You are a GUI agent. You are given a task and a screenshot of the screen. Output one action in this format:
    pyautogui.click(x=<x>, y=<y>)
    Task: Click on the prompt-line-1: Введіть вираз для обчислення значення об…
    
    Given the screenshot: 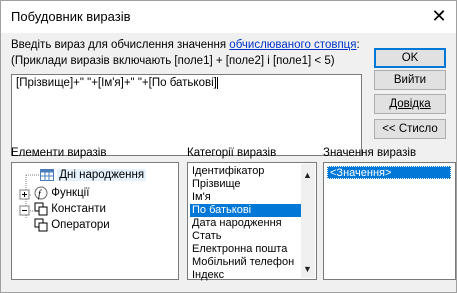 What is the action you would take?
    pyautogui.click(x=185, y=45)
    